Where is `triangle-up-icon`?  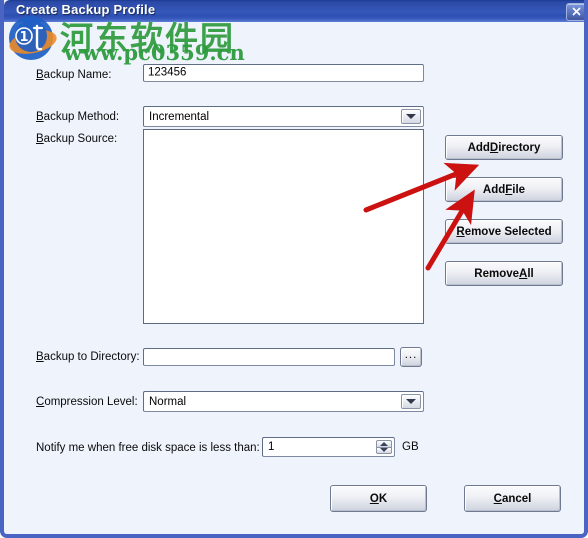
triangle-up-icon is located at coordinates (384, 443).